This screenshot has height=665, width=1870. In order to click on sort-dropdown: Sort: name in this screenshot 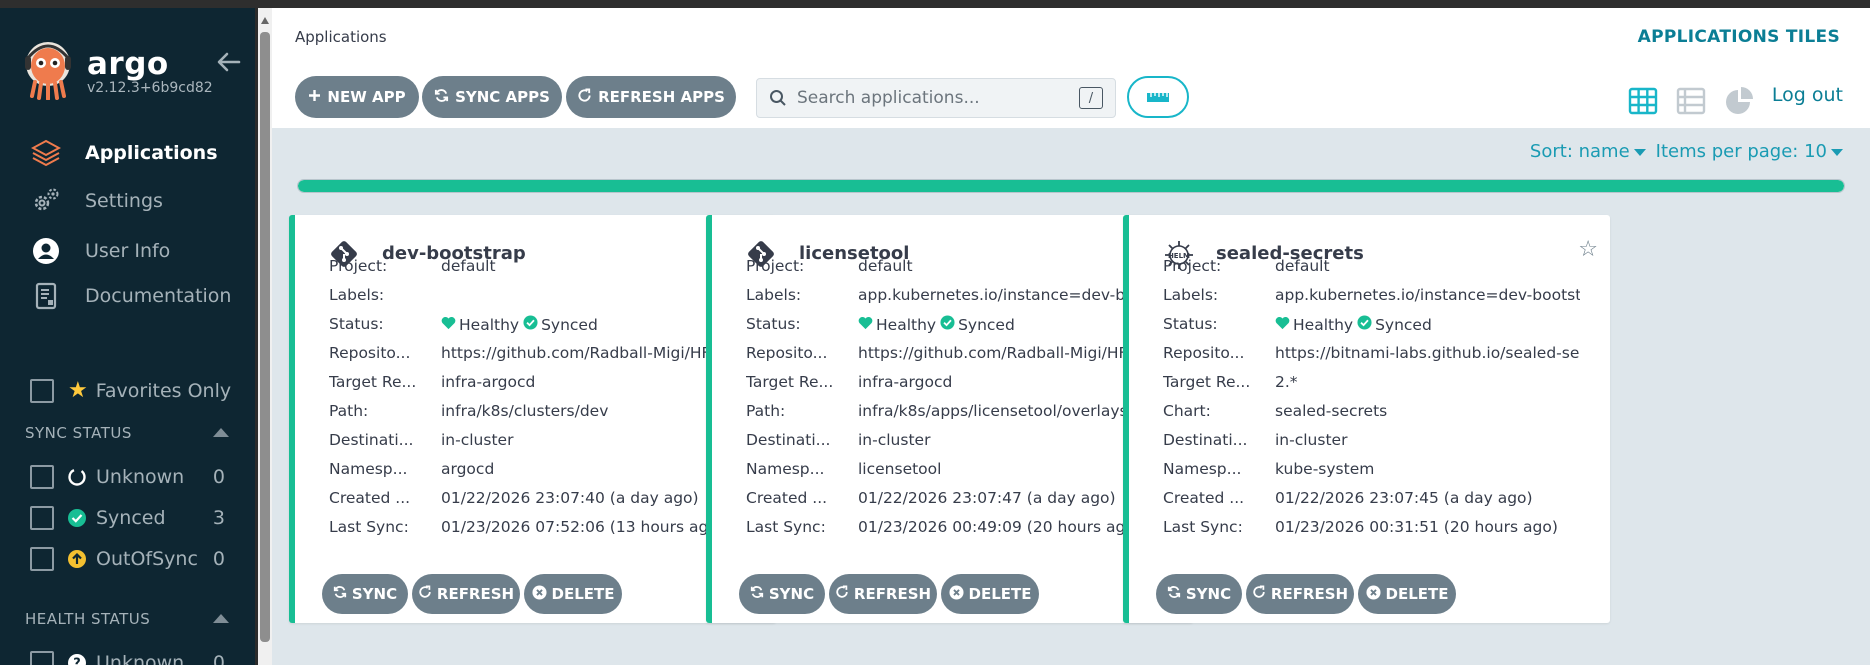, I will do `click(1588, 151)`.